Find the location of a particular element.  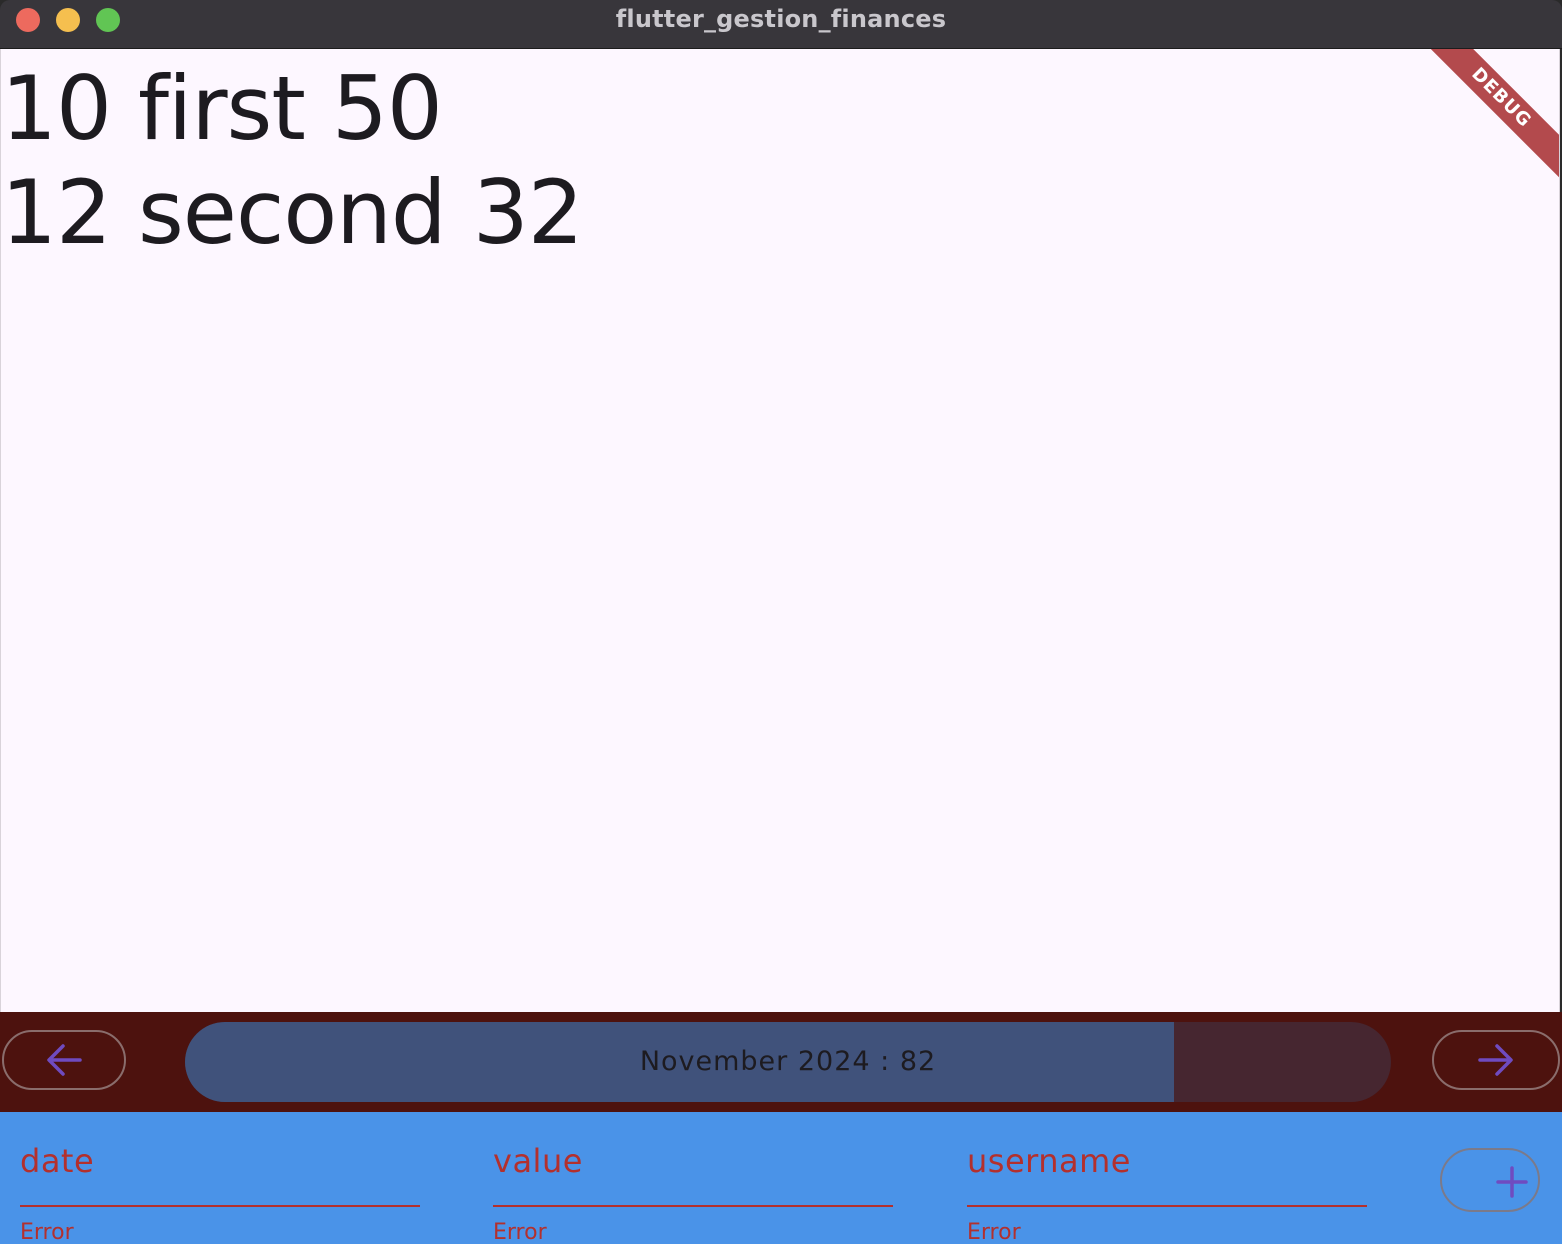

month-navigation-bar: November 2024 : 82 is located at coordinates (781, 1062).